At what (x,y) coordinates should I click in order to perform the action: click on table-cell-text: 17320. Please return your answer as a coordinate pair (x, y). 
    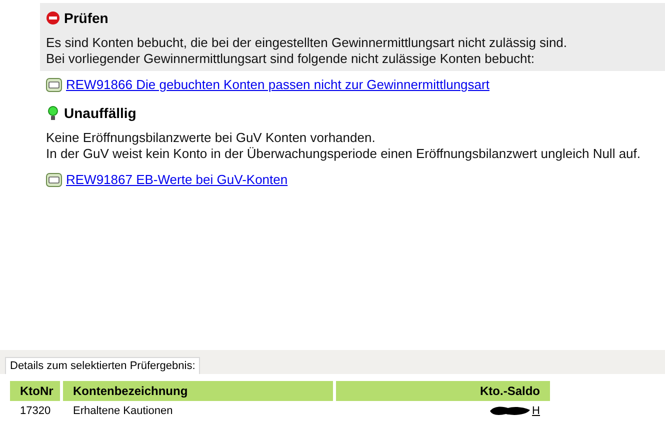
    Looking at the image, I should click on (35, 411).